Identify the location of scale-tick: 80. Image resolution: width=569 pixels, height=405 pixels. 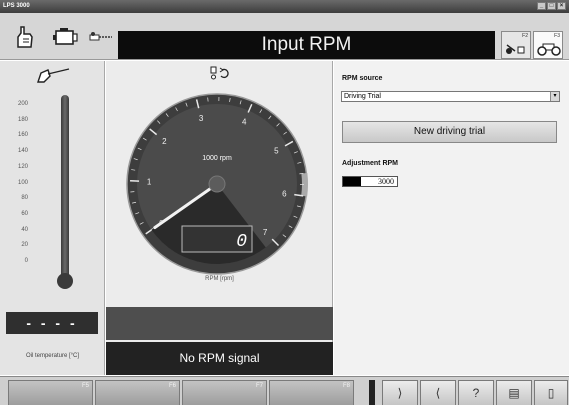
(24, 198).